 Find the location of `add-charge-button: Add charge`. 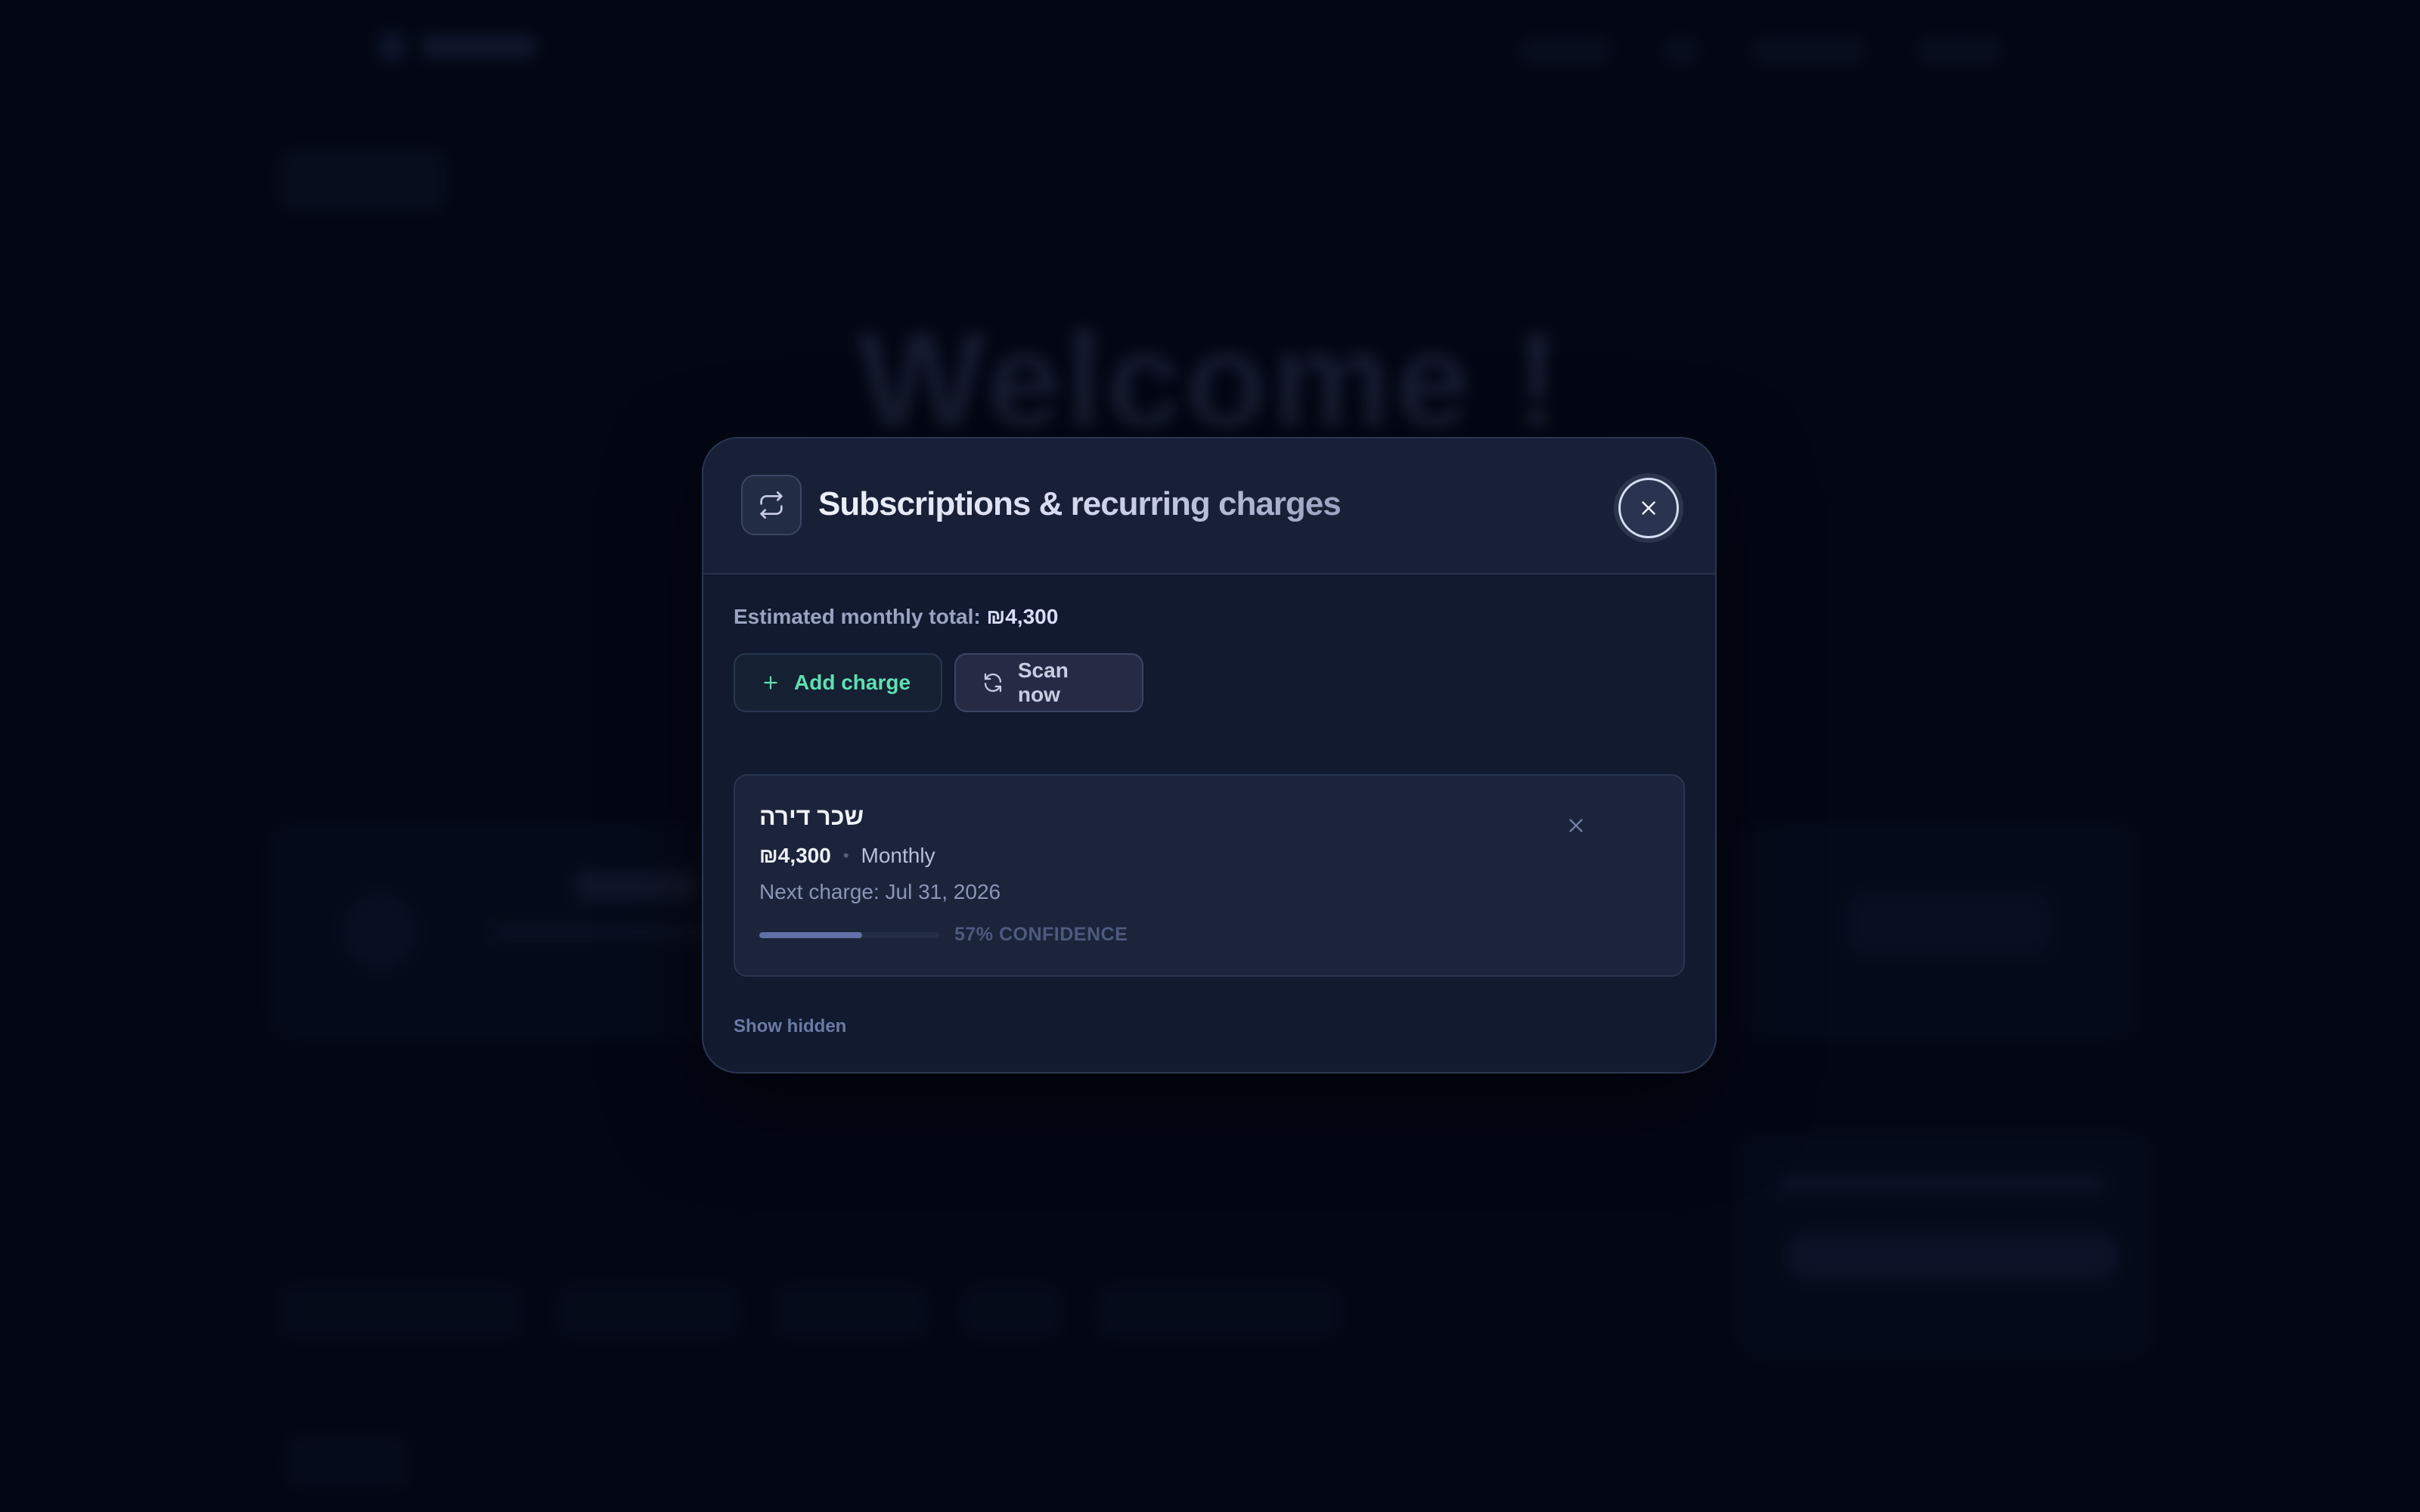

add-charge-button: Add charge is located at coordinates (838, 682).